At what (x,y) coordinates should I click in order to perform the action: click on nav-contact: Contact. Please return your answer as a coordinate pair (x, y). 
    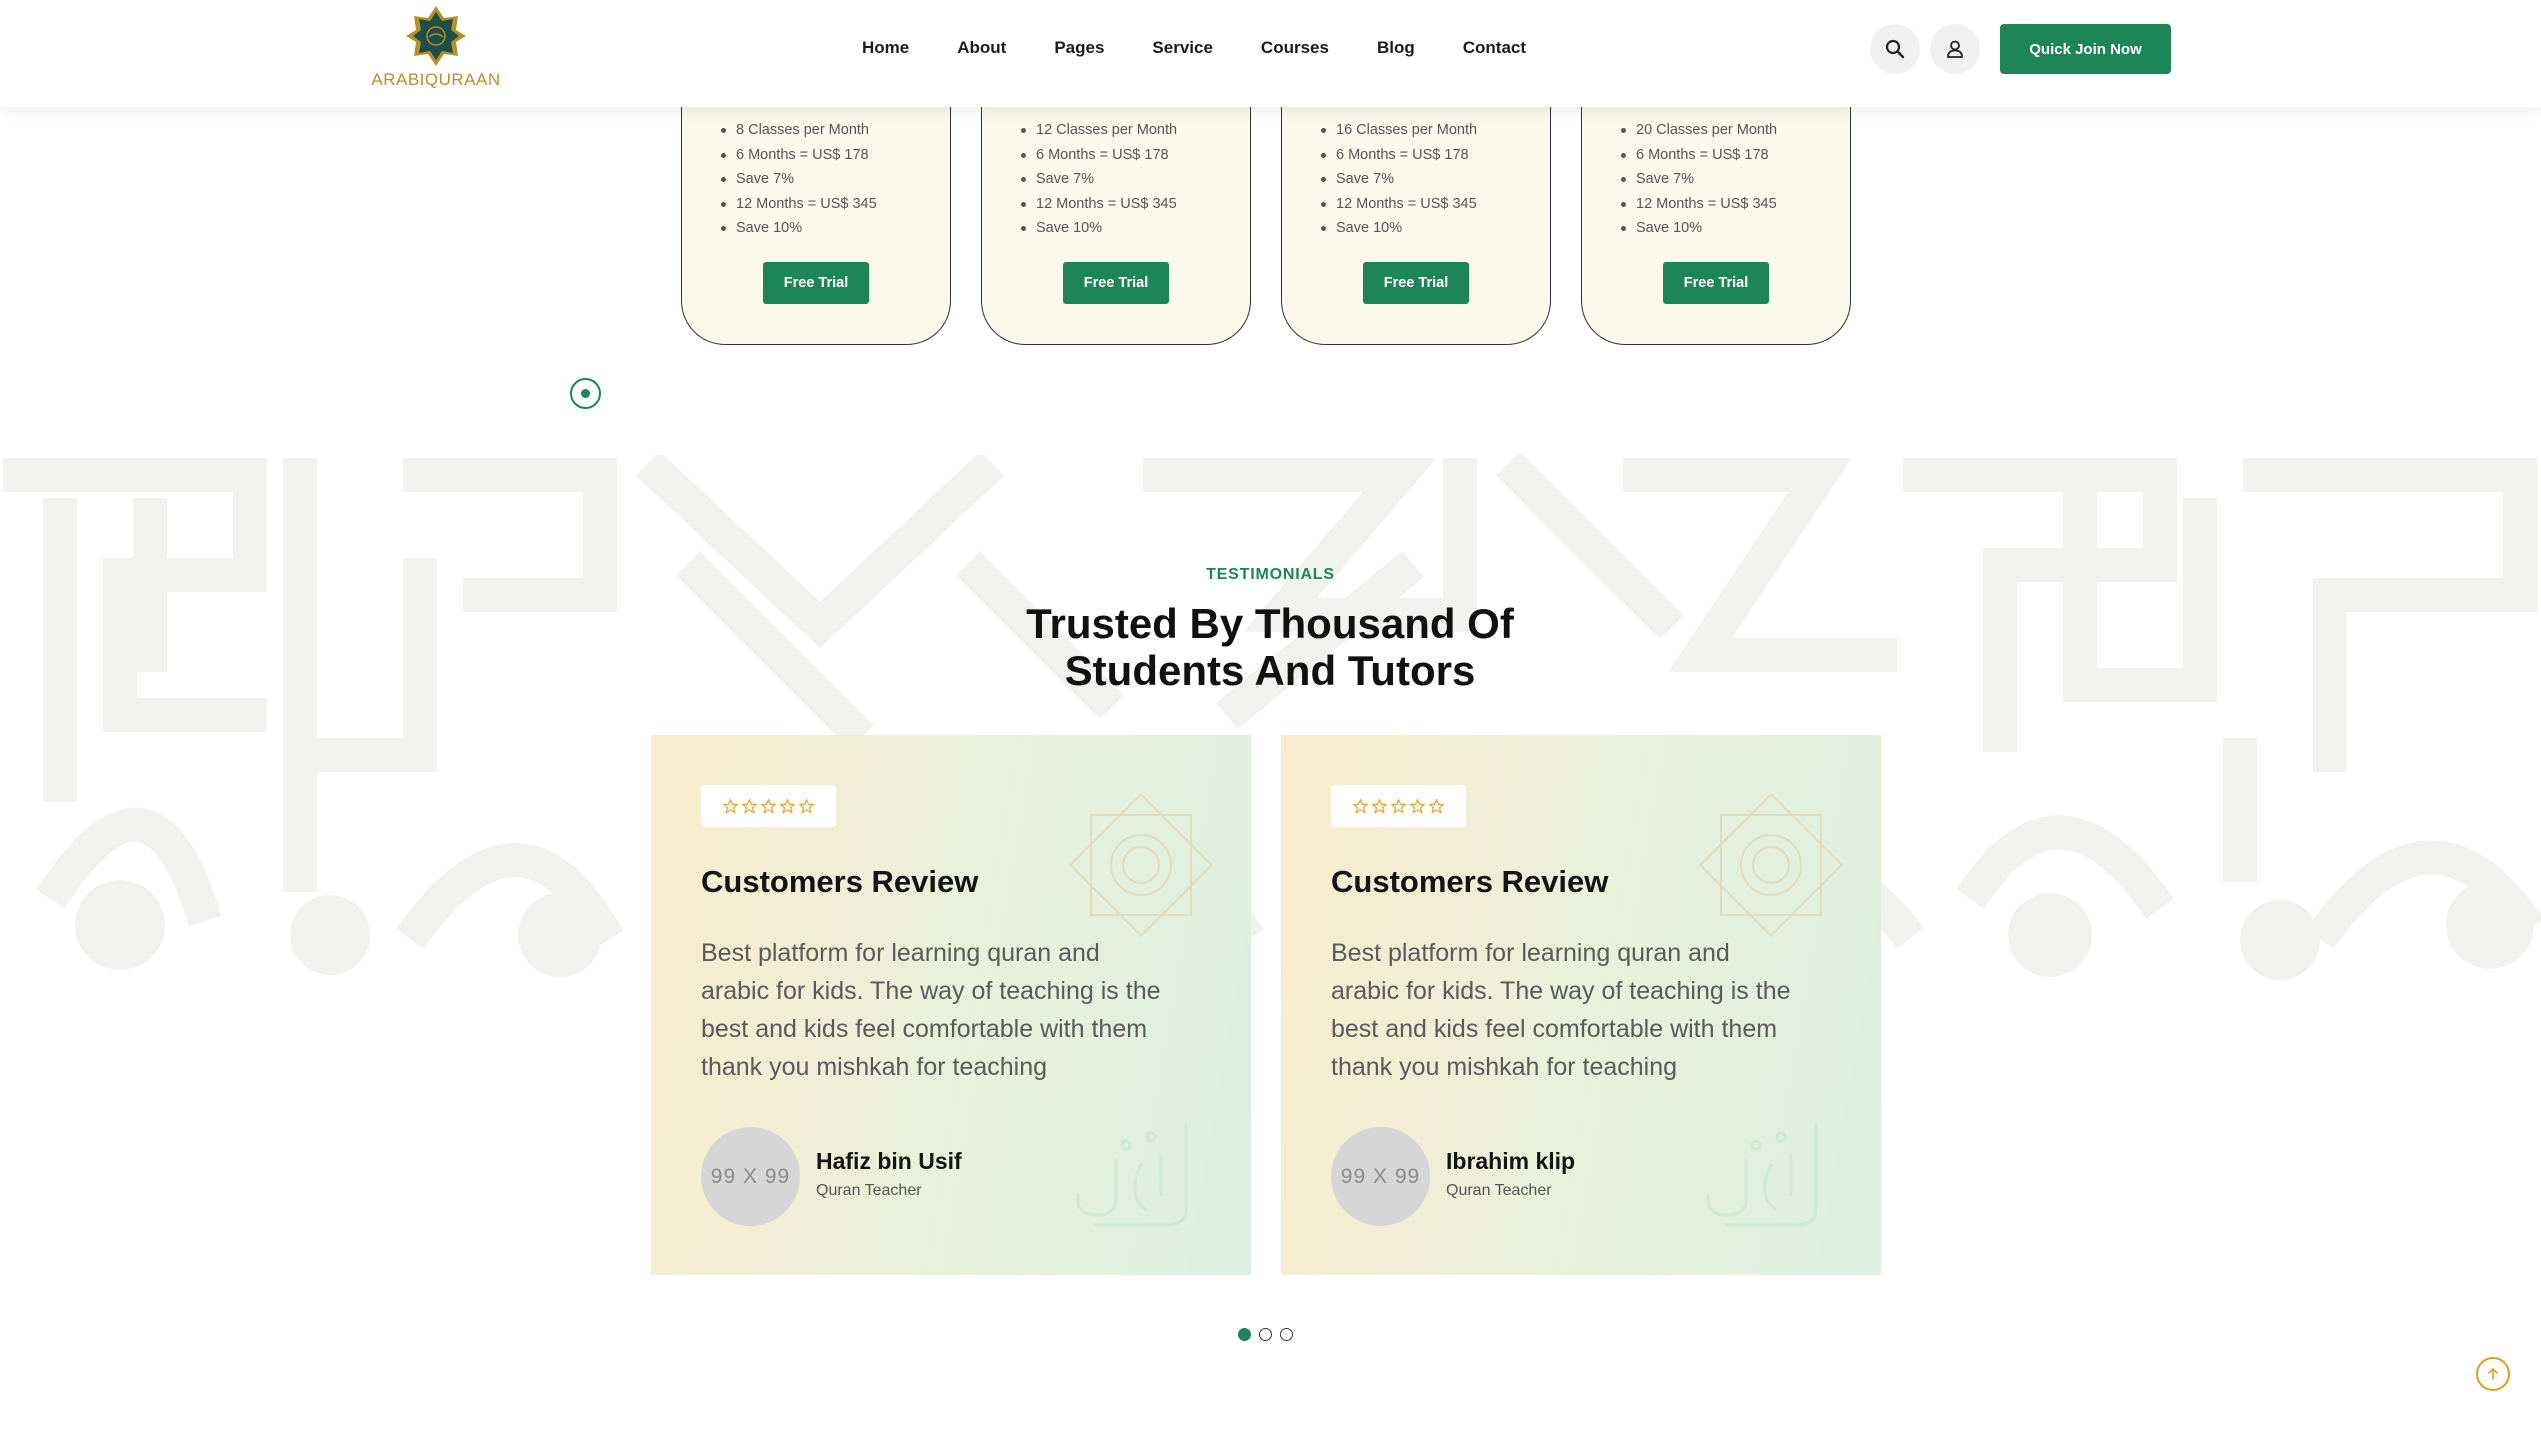
    Looking at the image, I should click on (1494, 48).